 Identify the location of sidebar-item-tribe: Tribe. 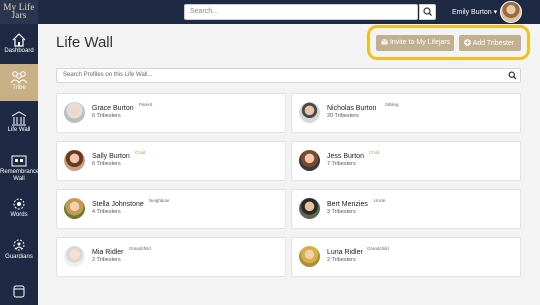
(19, 82).